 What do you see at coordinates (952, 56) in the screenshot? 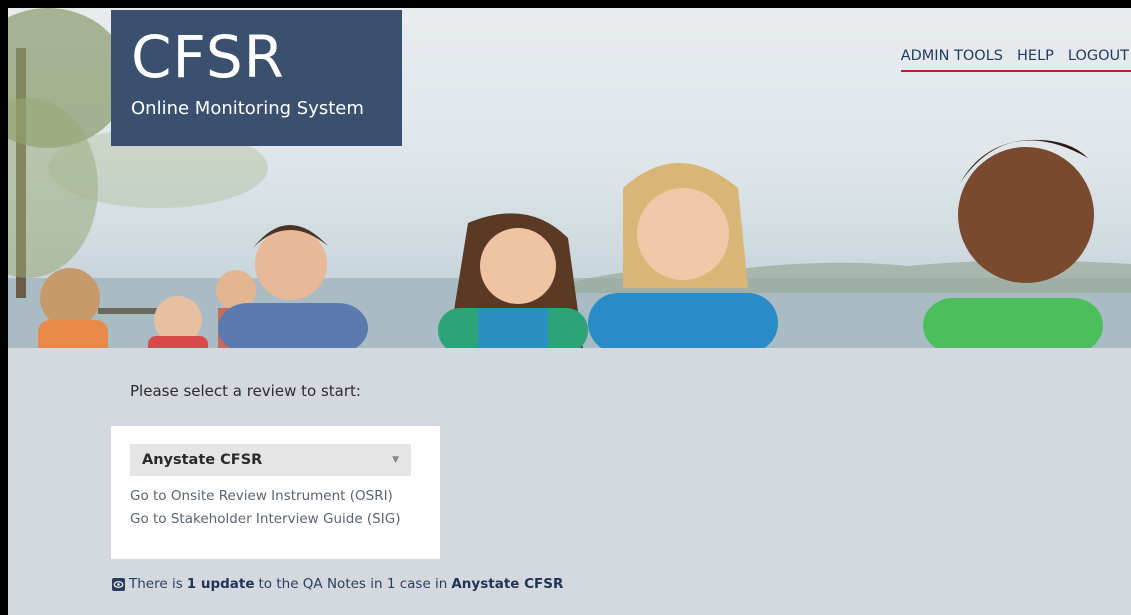
I see `nav-admin-tools: ADMIN TOOLS` at bounding box center [952, 56].